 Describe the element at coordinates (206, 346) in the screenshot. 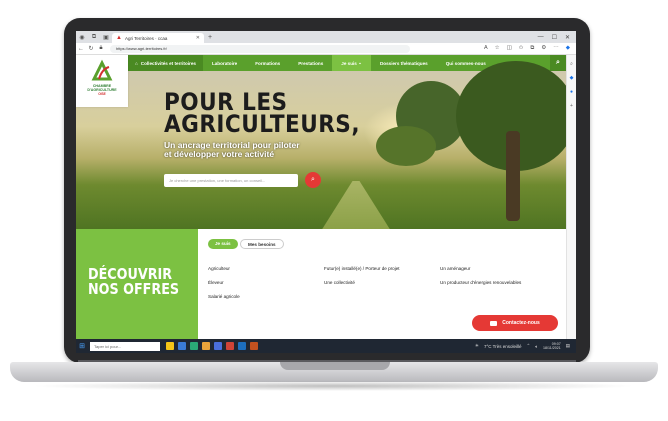

I see `taskbar-explorer-icon` at that location.